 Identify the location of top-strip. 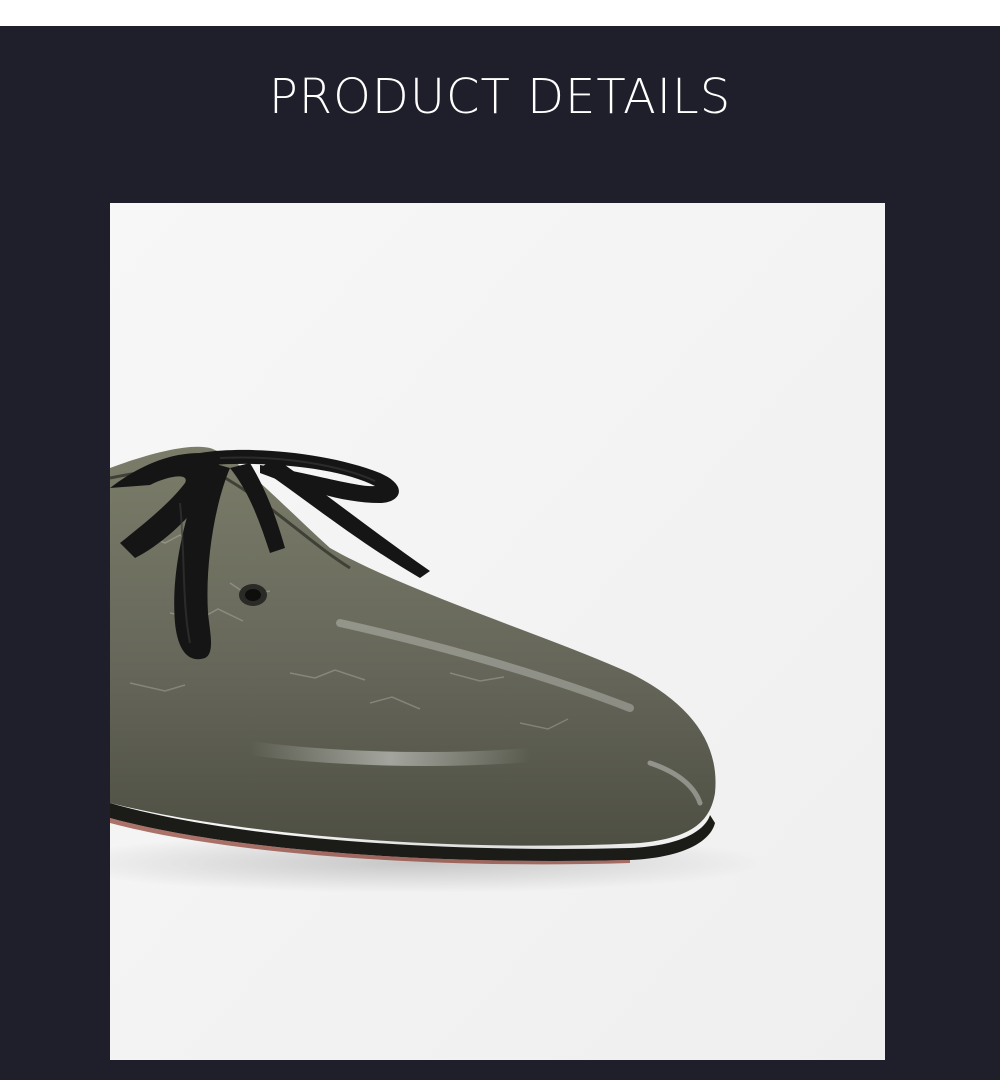
(500, 13).